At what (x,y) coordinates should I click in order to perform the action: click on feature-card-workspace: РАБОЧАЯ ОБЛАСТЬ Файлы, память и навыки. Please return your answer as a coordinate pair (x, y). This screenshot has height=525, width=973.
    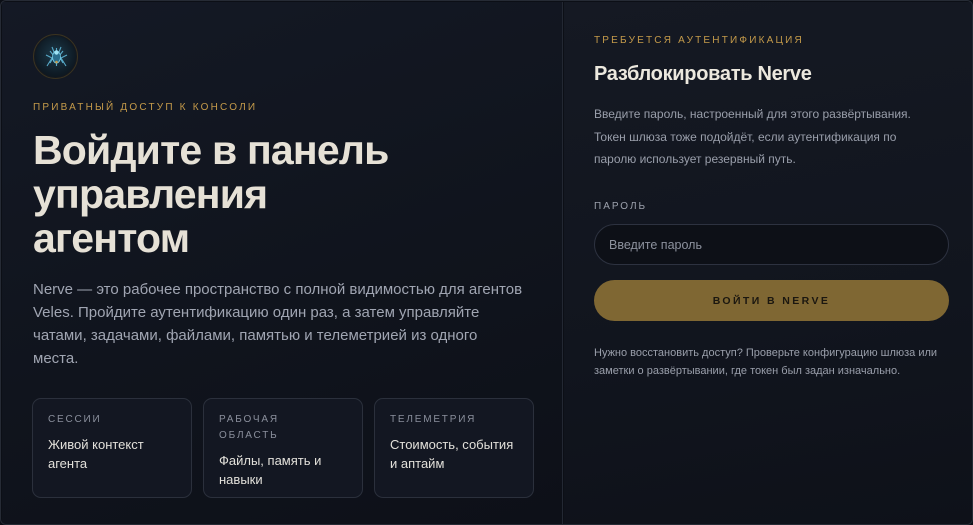
    Looking at the image, I should click on (283, 448).